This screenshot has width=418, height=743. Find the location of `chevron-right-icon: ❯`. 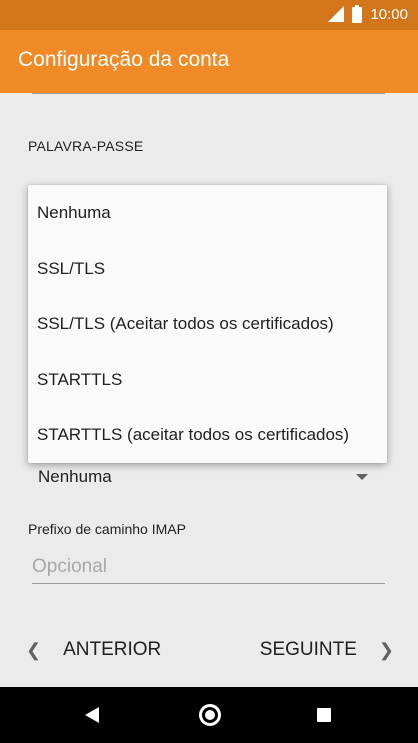

chevron-right-icon: ❯ is located at coordinates (386, 649).